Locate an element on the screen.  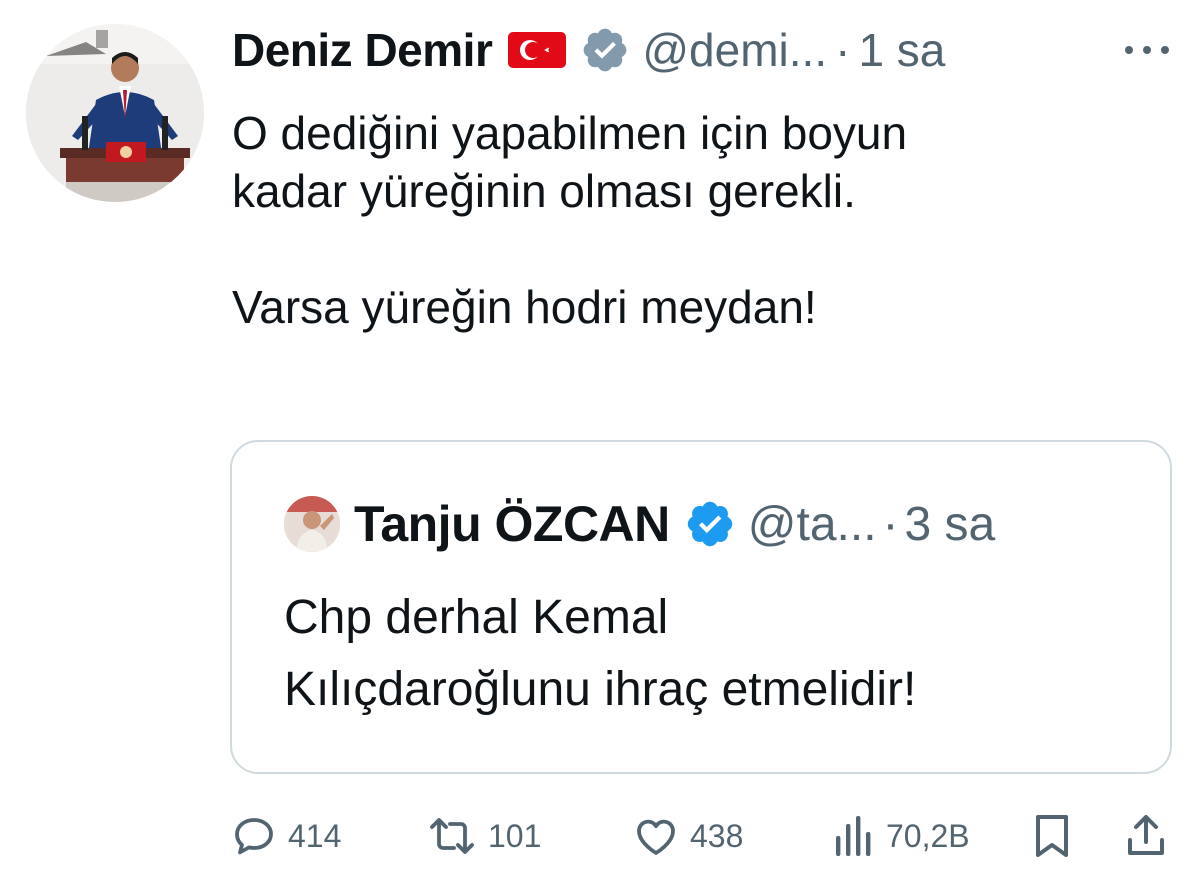
bookmark-button is located at coordinates (1052, 836).